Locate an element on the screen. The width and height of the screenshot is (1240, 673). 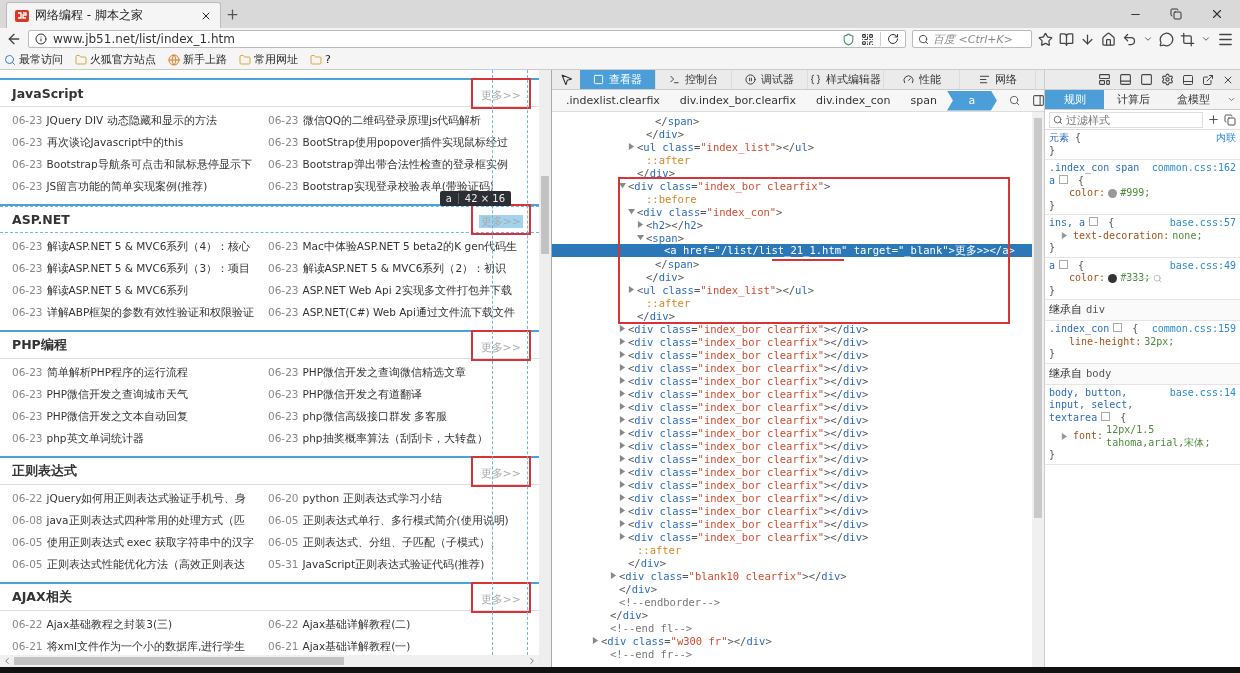
markup-line: <div class="blank10 clearfix"></div> is located at coordinates (792, 575).